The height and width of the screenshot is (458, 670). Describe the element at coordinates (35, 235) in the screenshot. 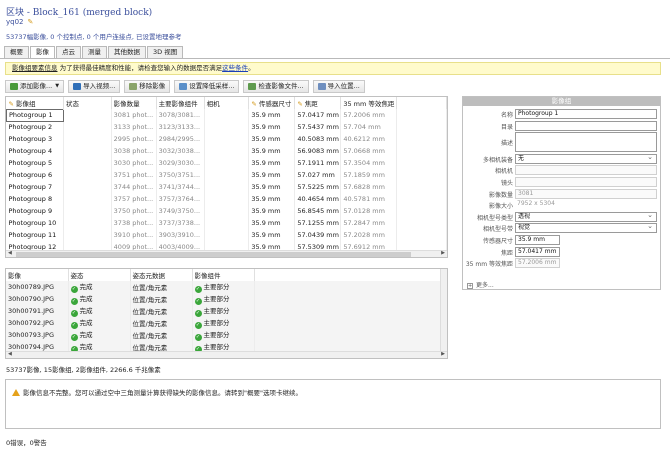

I see `photogroup-name-cell: Photogroup 11` at that location.